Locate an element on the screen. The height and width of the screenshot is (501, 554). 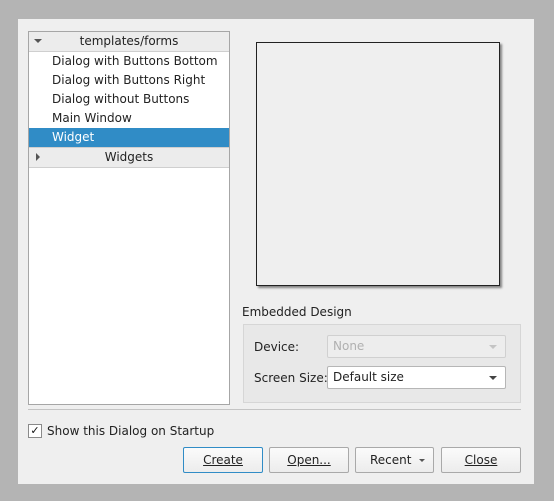
screen-size-label: Screen Size: is located at coordinates (291, 378).